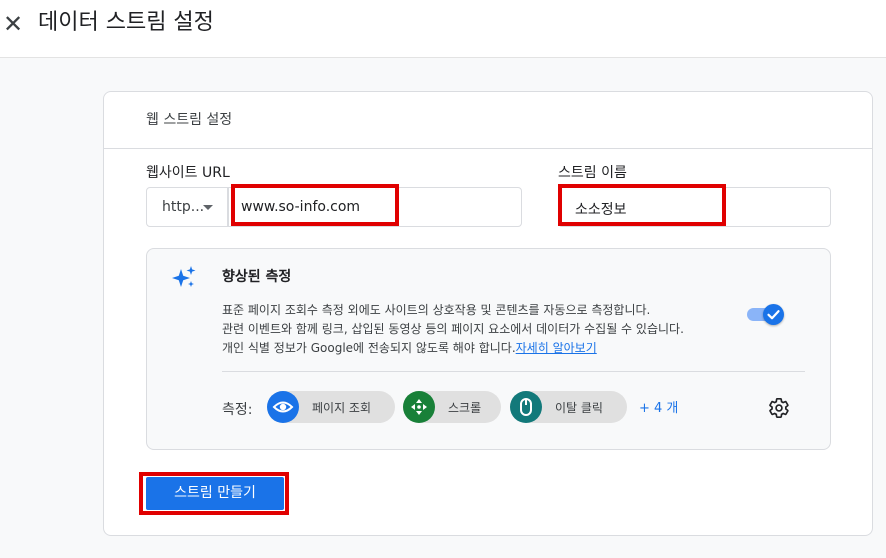 The height and width of the screenshot is (558, 886). I want to click on gear-icon, so click(779, 408).